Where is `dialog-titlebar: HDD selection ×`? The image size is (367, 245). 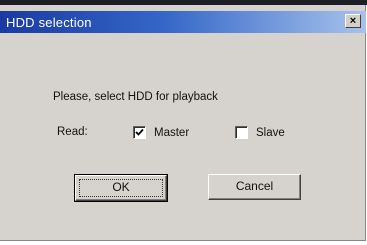 dialog-titlebar: HDD selection × is located at coordinates (183, 22).